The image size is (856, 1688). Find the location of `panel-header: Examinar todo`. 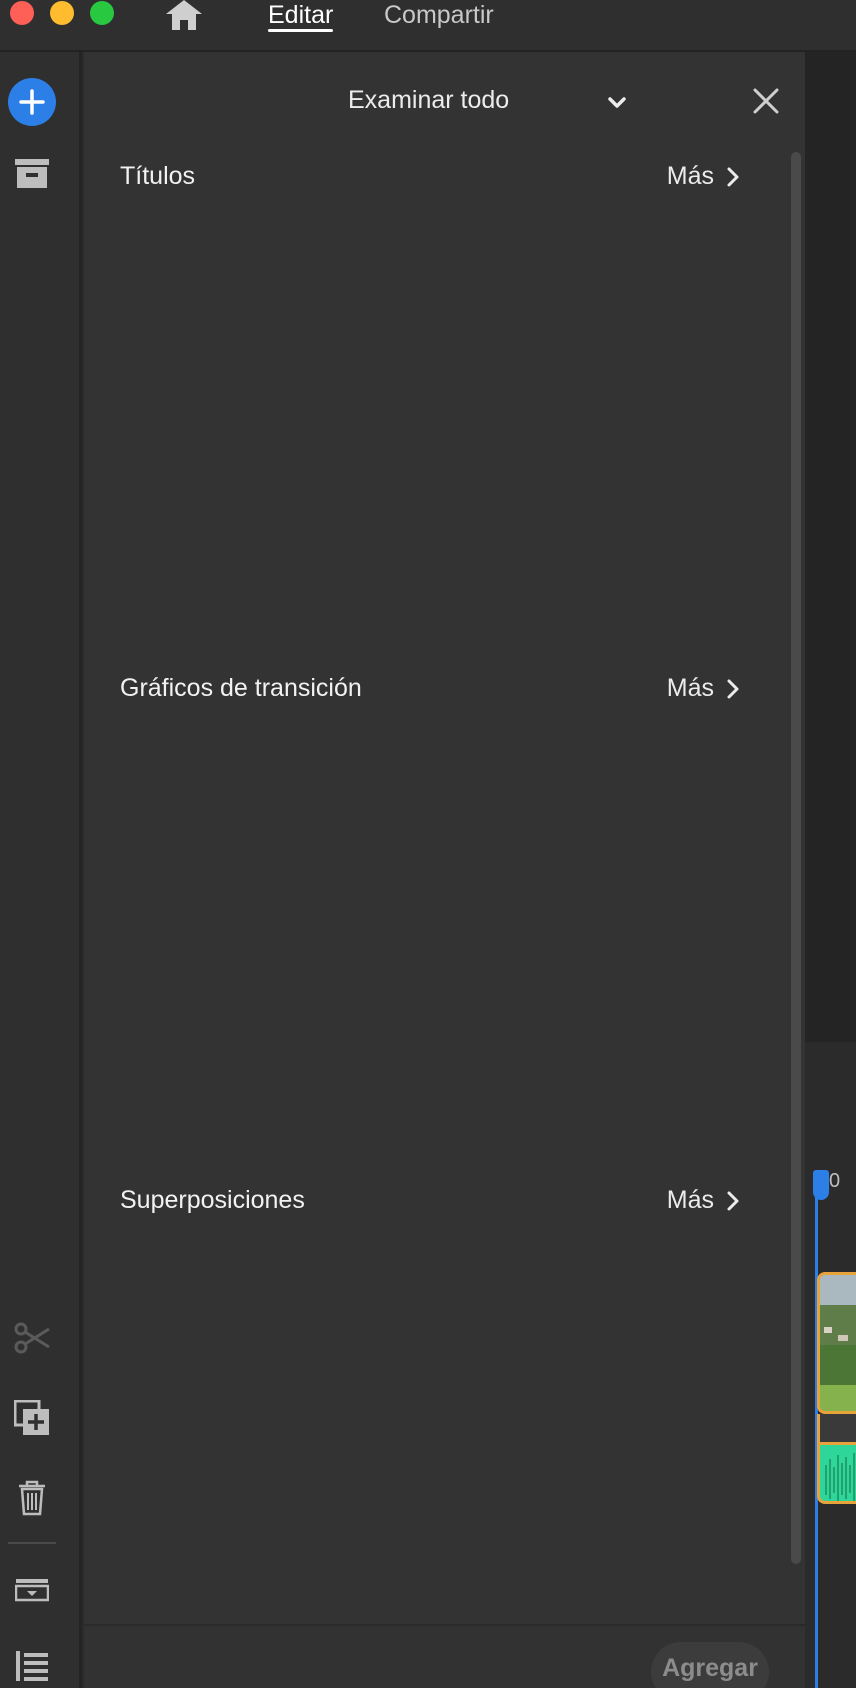

panel-header: Examinar todo is located at coordinates (444, 102).